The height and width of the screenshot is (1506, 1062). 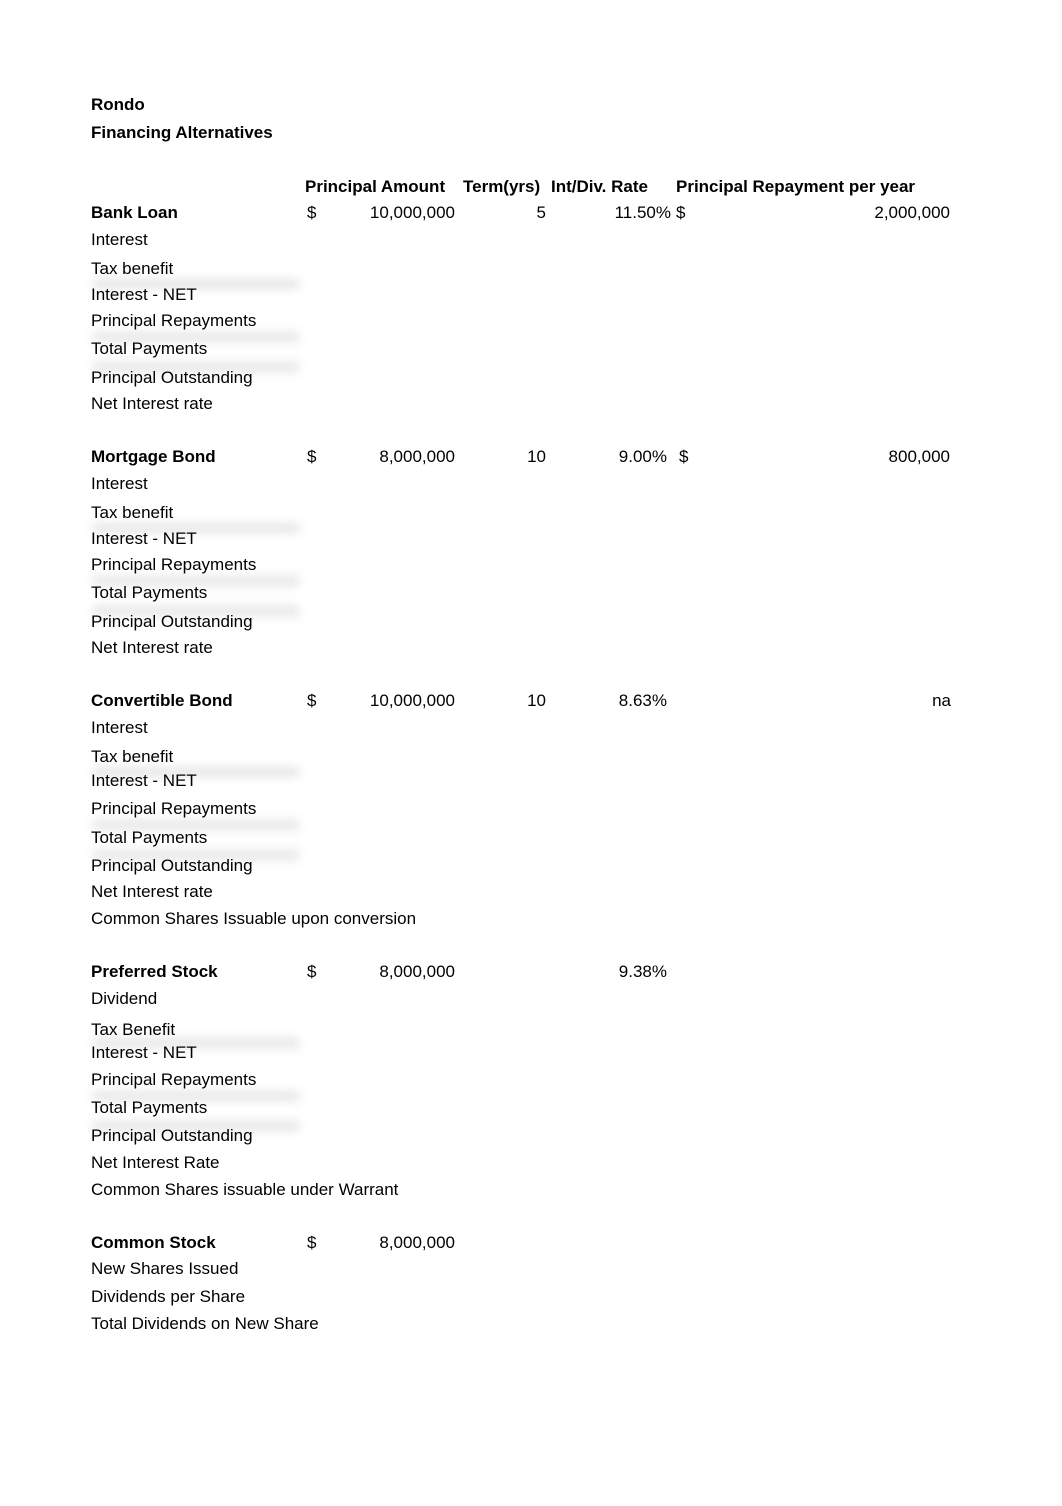 I want to click on section-title: Bank Loan, so click(x=134, y=212).